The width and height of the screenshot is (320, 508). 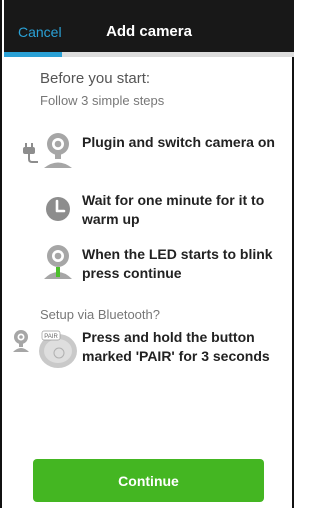 I want to click on bluetooth-label: Setup via Bluetooth?, so click(x=100, y=314).